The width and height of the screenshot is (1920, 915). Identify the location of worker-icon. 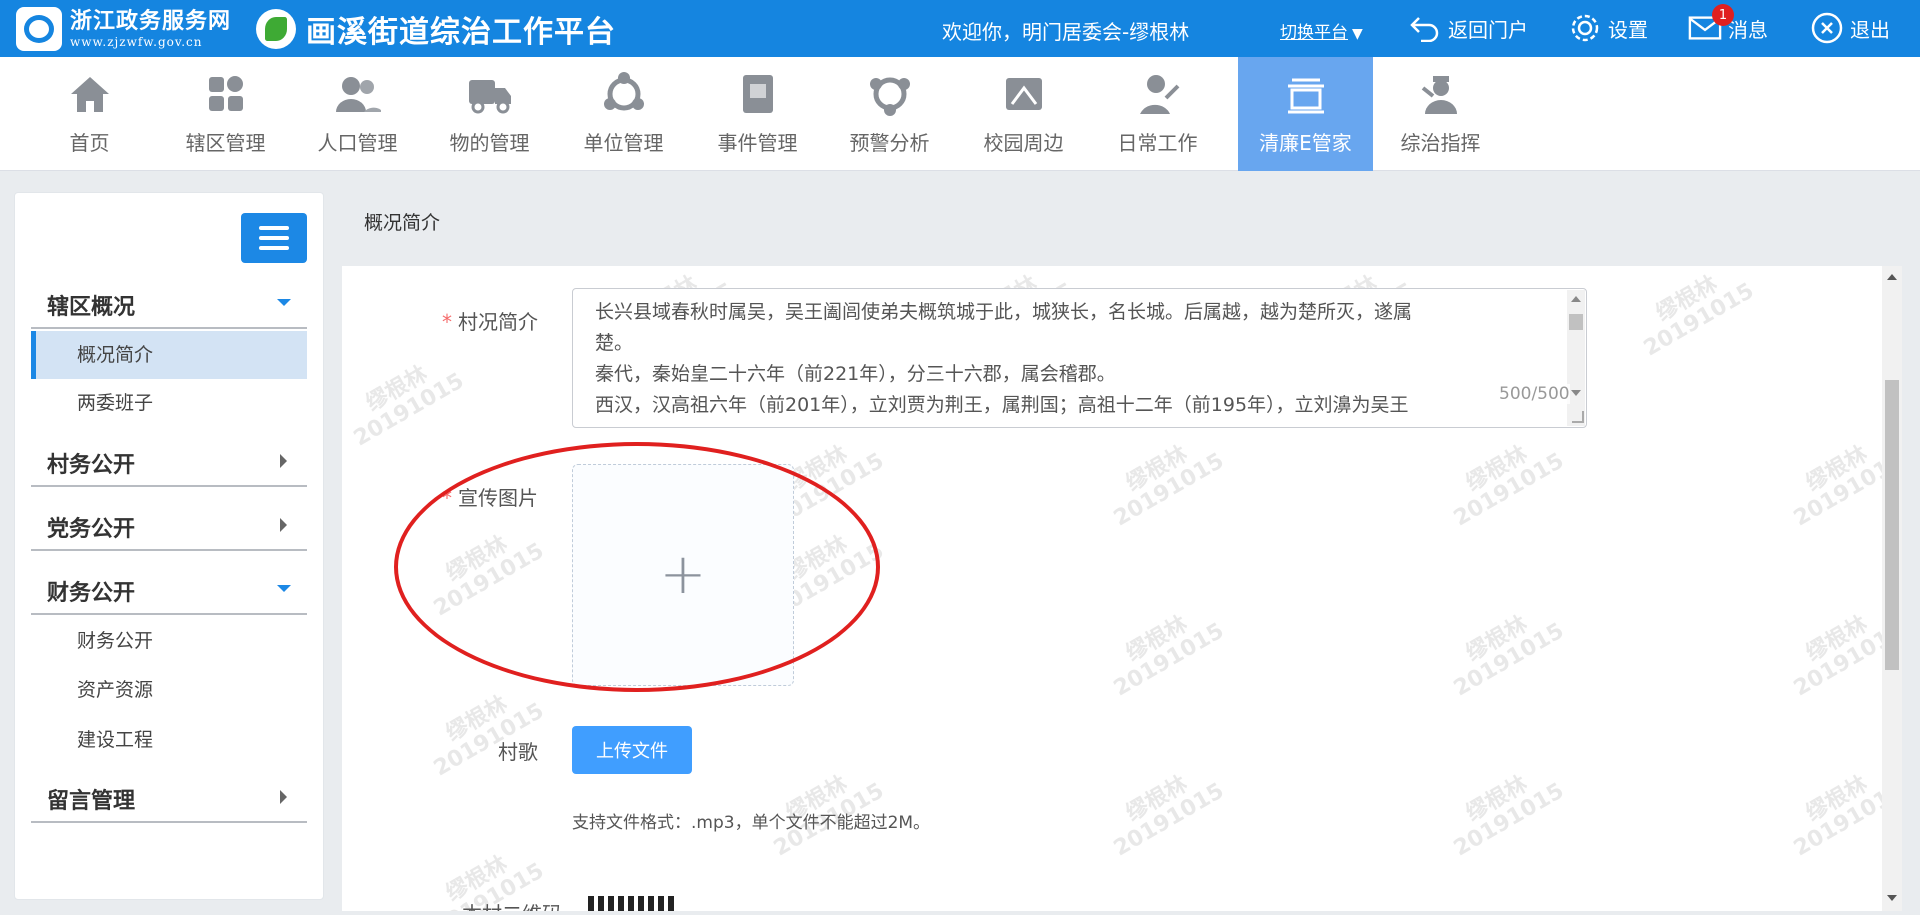
(1158, 94).